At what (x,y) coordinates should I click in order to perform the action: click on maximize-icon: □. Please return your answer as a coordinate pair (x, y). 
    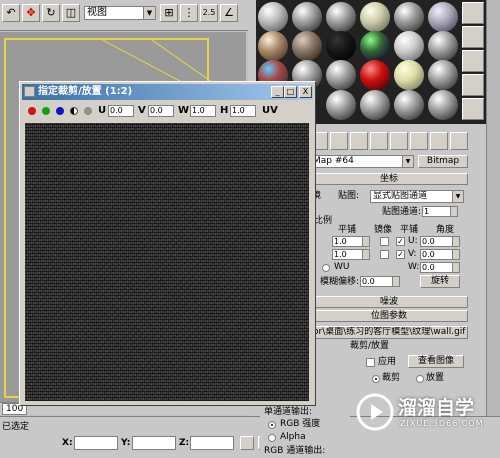
    Looking at the image, I should click on (290, 91).